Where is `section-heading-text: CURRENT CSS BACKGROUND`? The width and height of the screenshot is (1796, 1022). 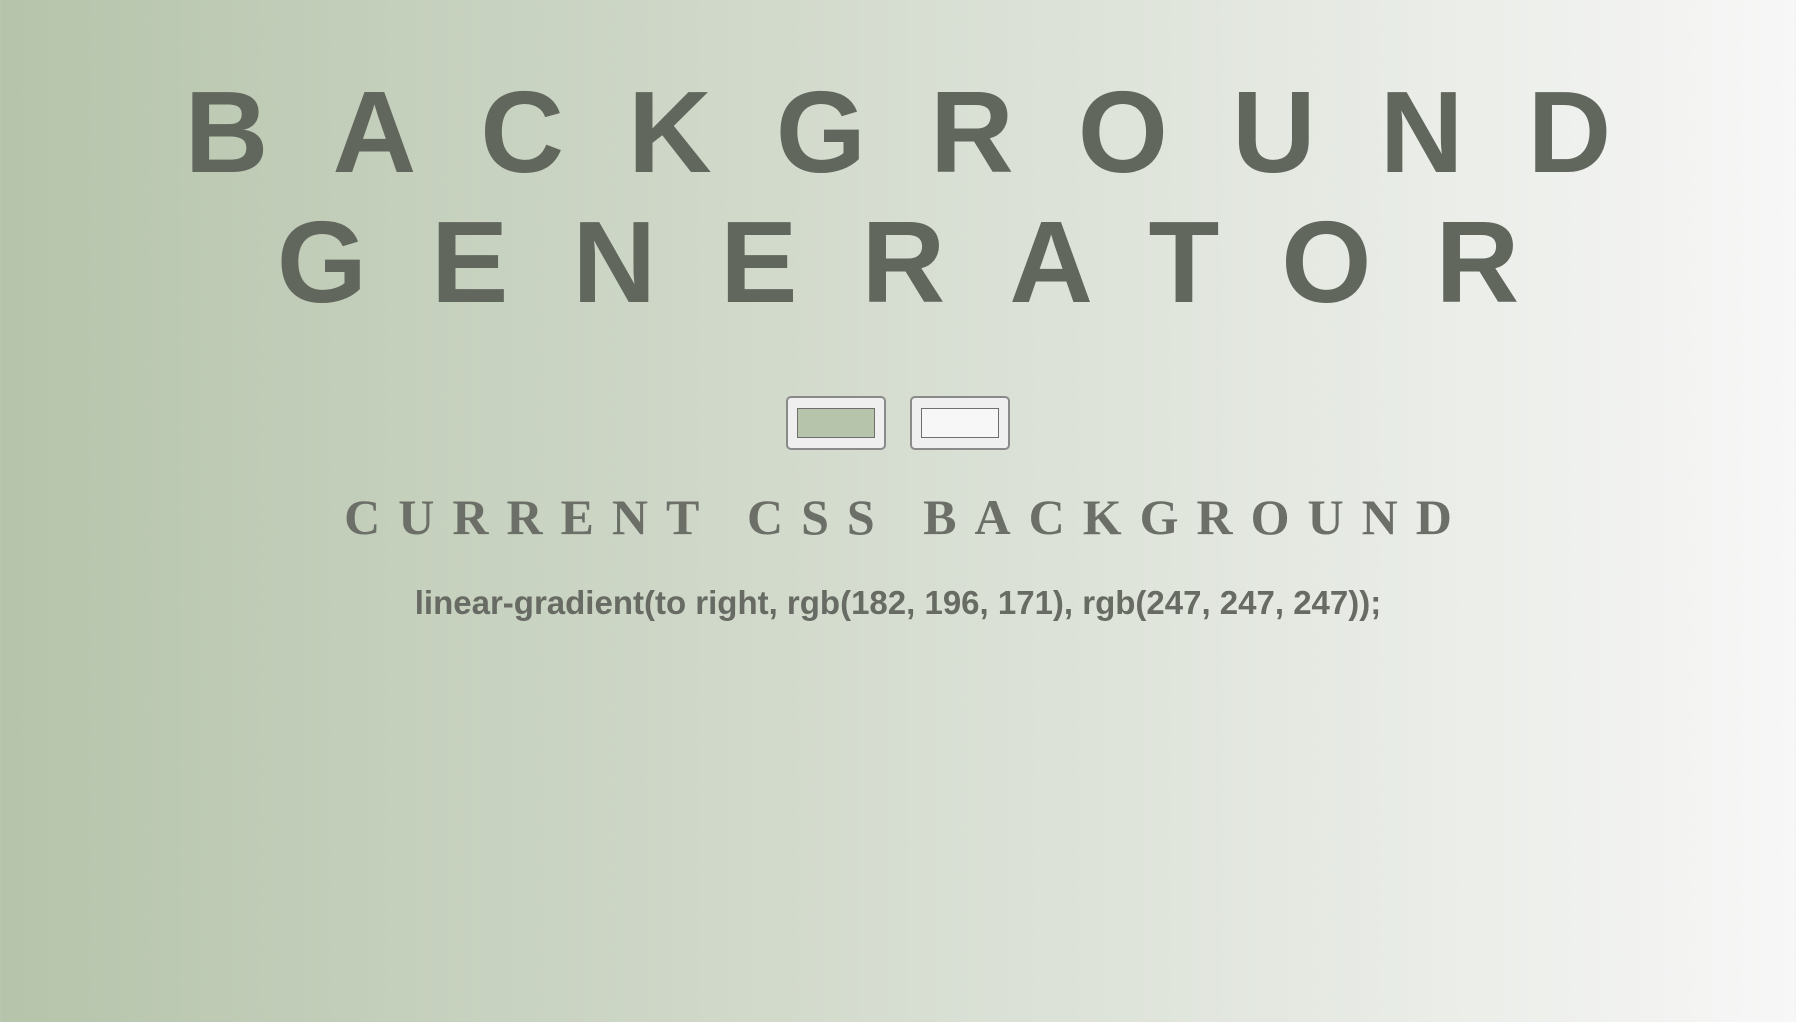
section-heading-text: CURRENT CSS BACKGROUND is located at coordinates (907, 517).